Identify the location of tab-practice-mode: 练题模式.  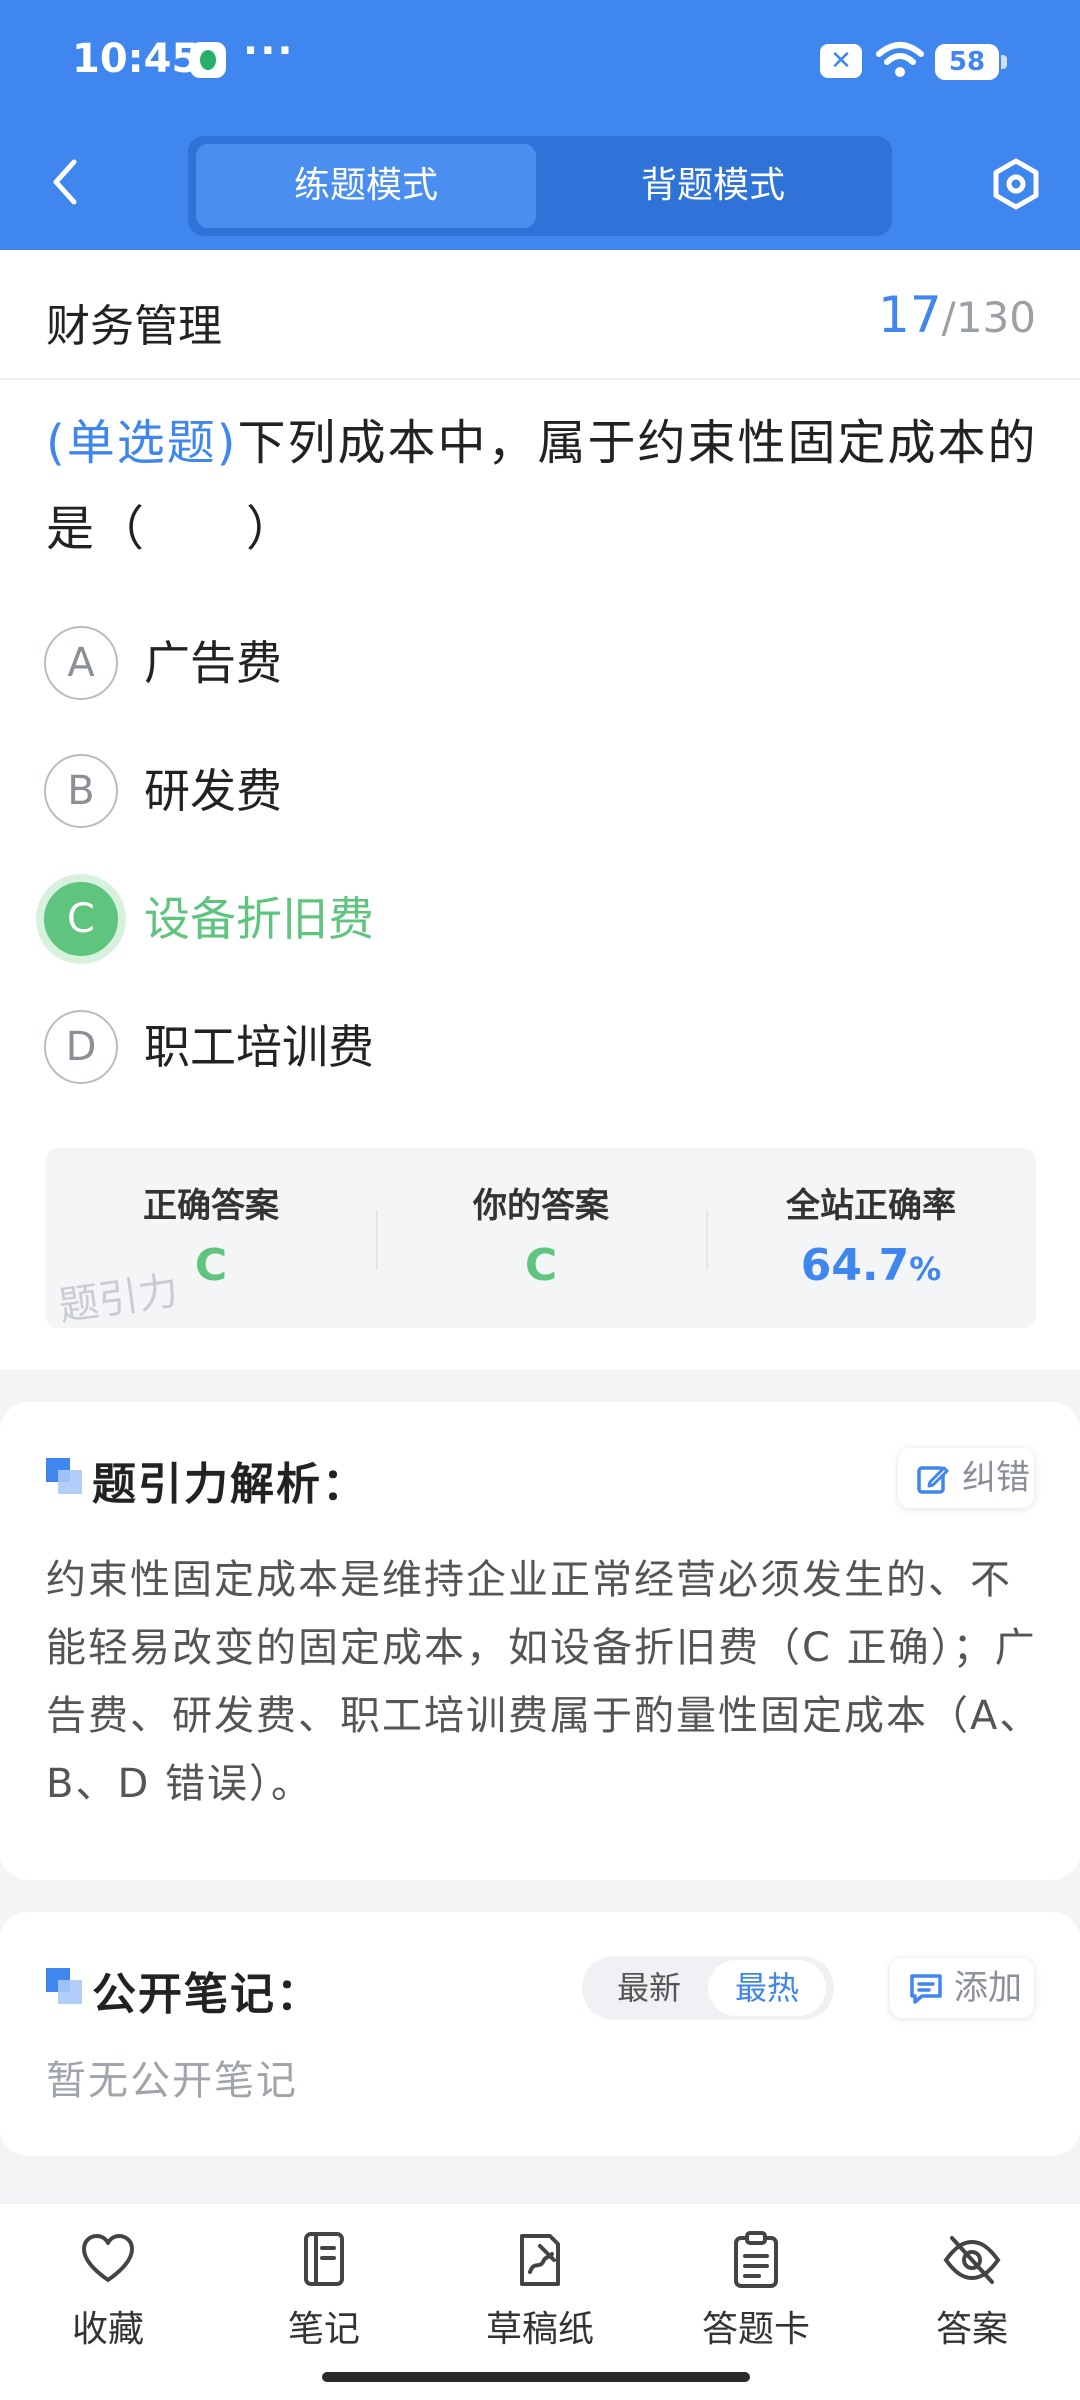
(366, 186).